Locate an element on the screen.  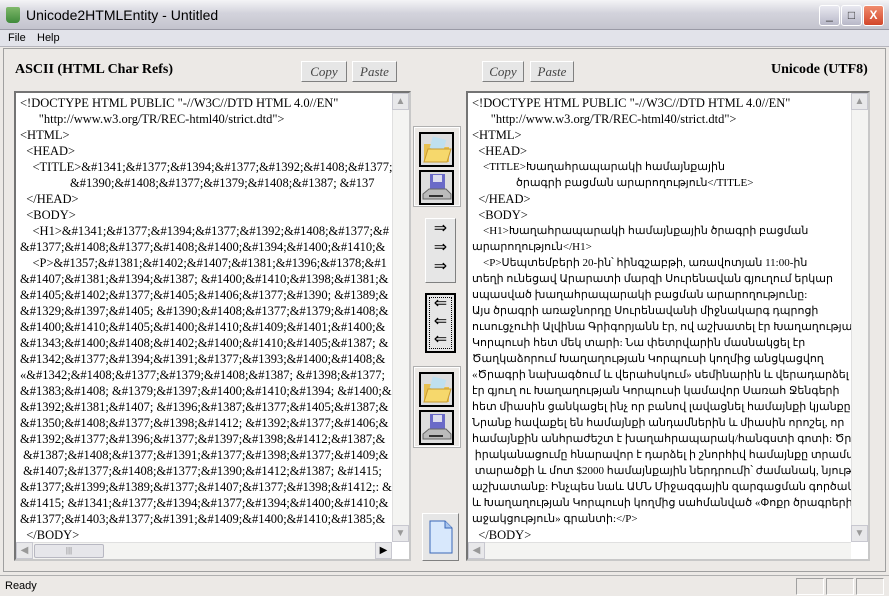
save-unicode-button is located at coordinates (436, 427).